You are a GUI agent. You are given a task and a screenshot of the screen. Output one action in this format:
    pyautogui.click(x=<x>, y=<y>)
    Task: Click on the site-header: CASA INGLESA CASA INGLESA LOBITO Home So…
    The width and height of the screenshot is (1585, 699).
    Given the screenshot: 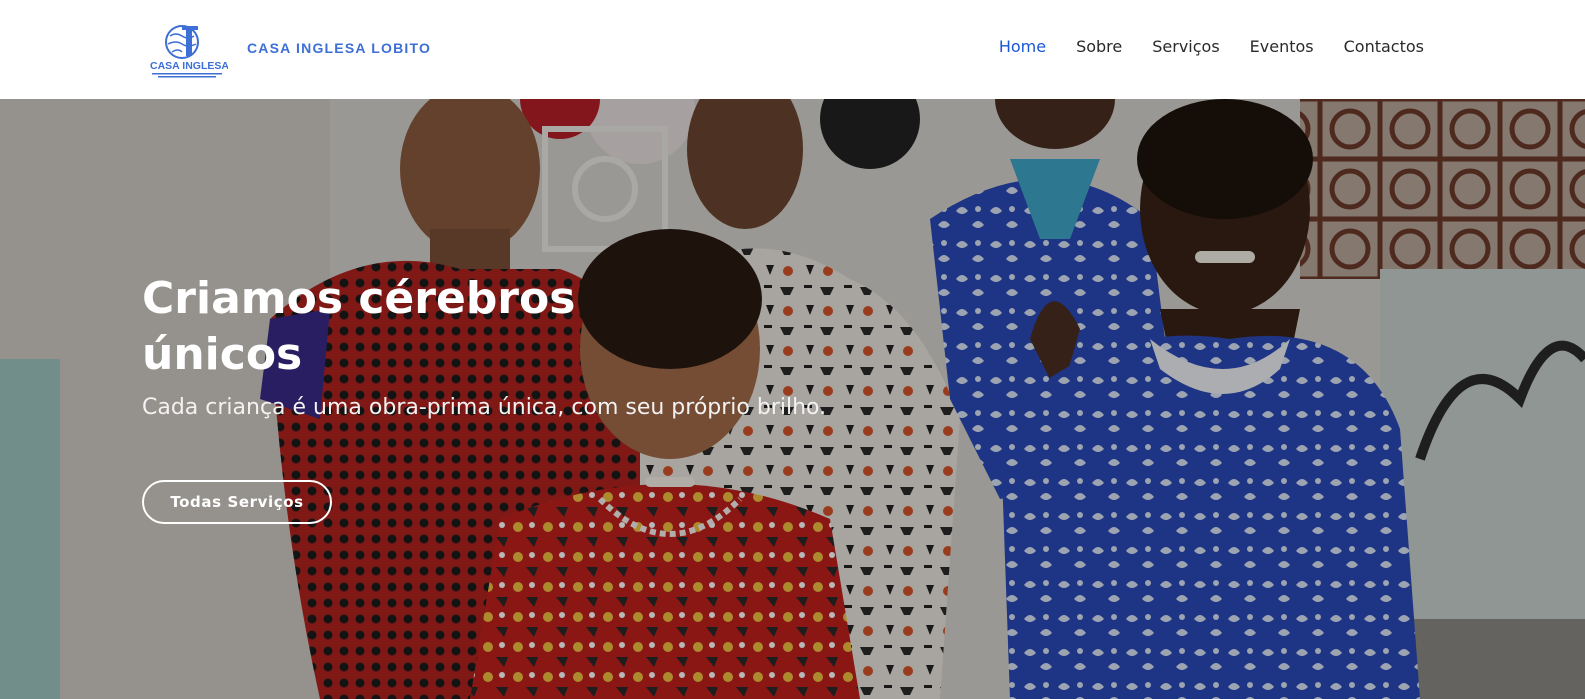 What is the action you would take?
    pyautogui.click(x=792, y=49)
    